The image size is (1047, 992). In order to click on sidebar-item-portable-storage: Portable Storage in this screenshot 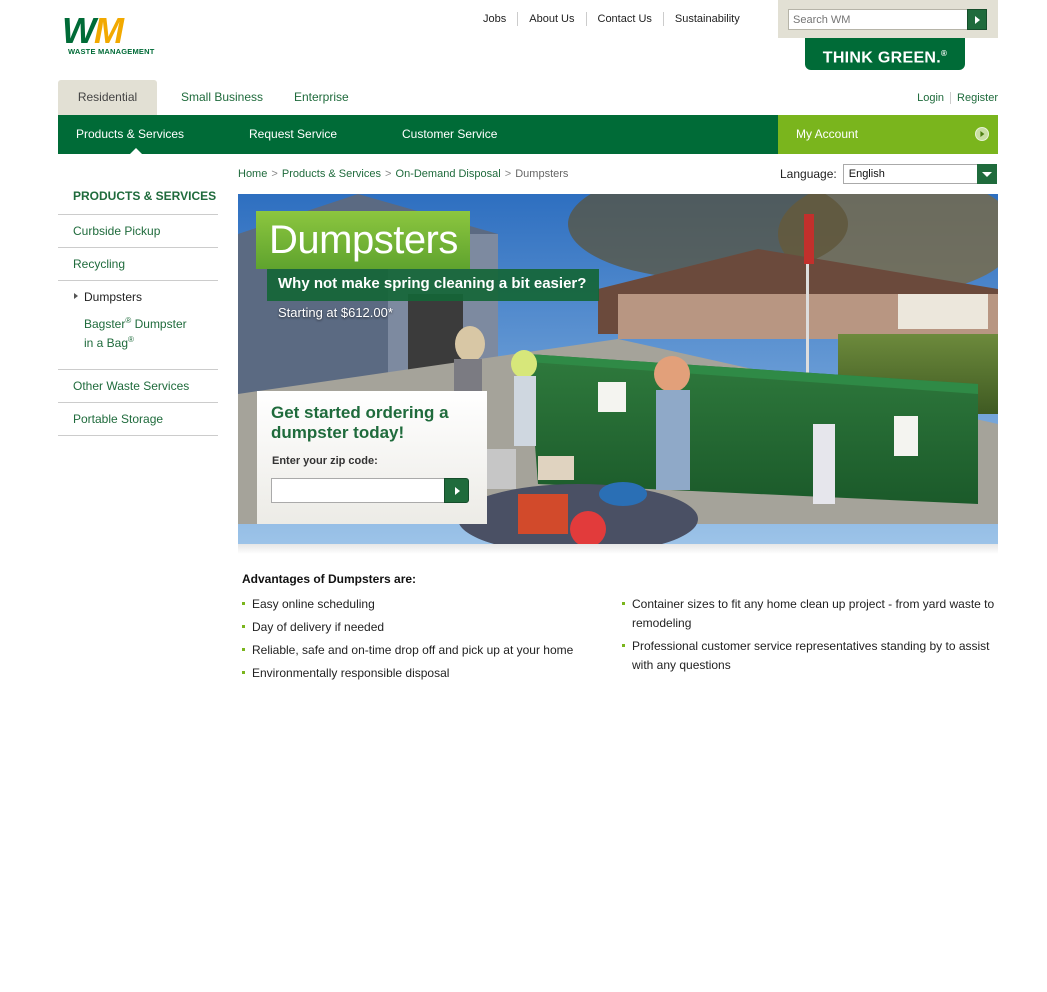, I will do `click(138, 419)`.